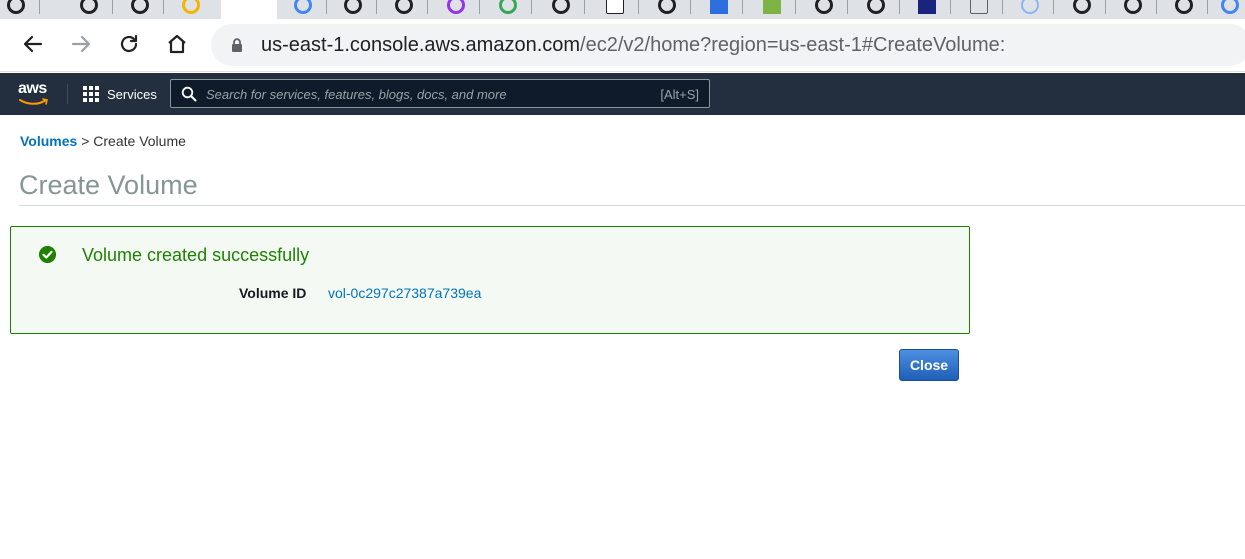 This screenshot has height=559, width=1245. I want to click on home-icon, so click(177, 44).